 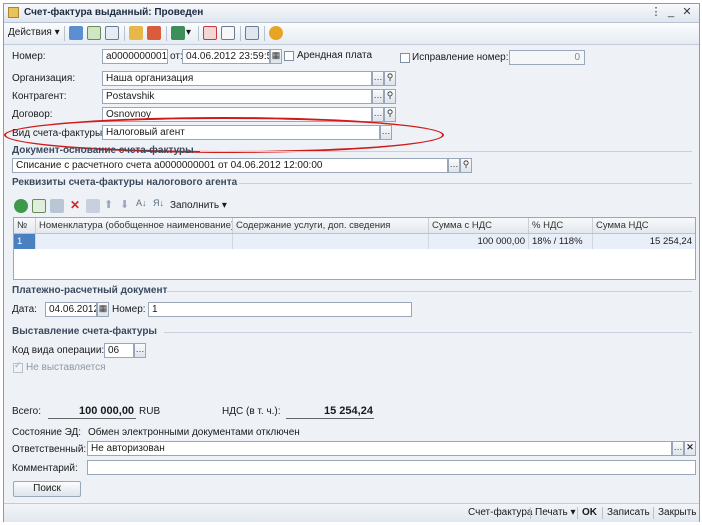 I want to click on check-mark-icon: ✓, so click(x=18, y=365).